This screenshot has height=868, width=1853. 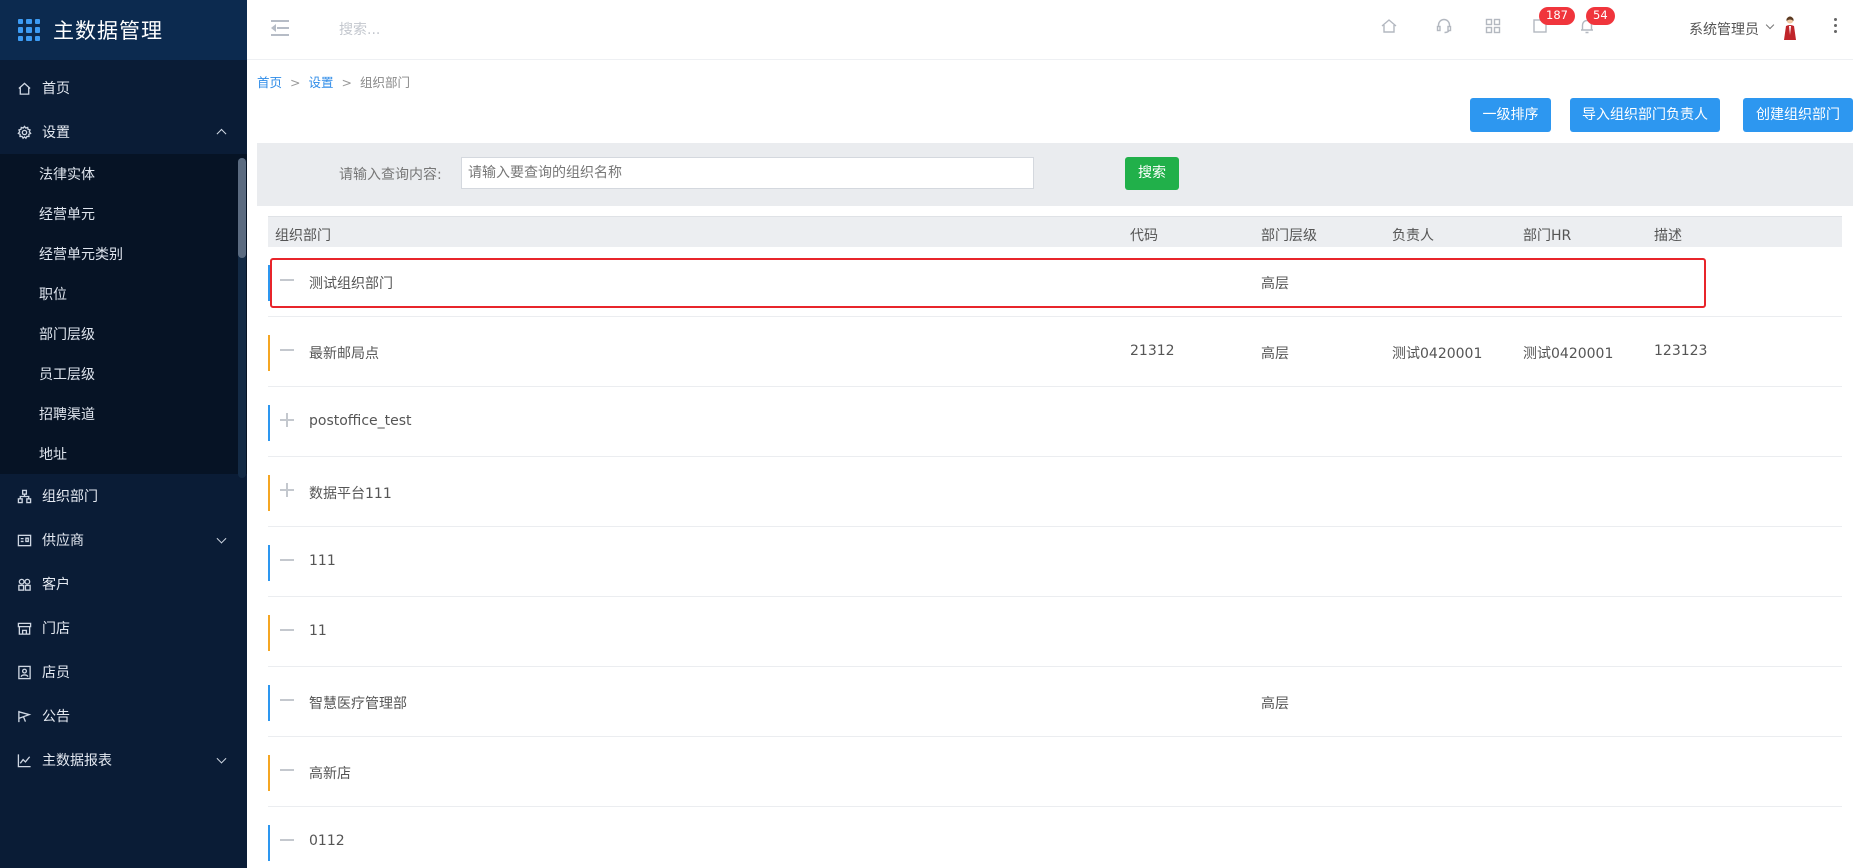 I want to click on cell-org-name: 111, so click(x=322, y=561).